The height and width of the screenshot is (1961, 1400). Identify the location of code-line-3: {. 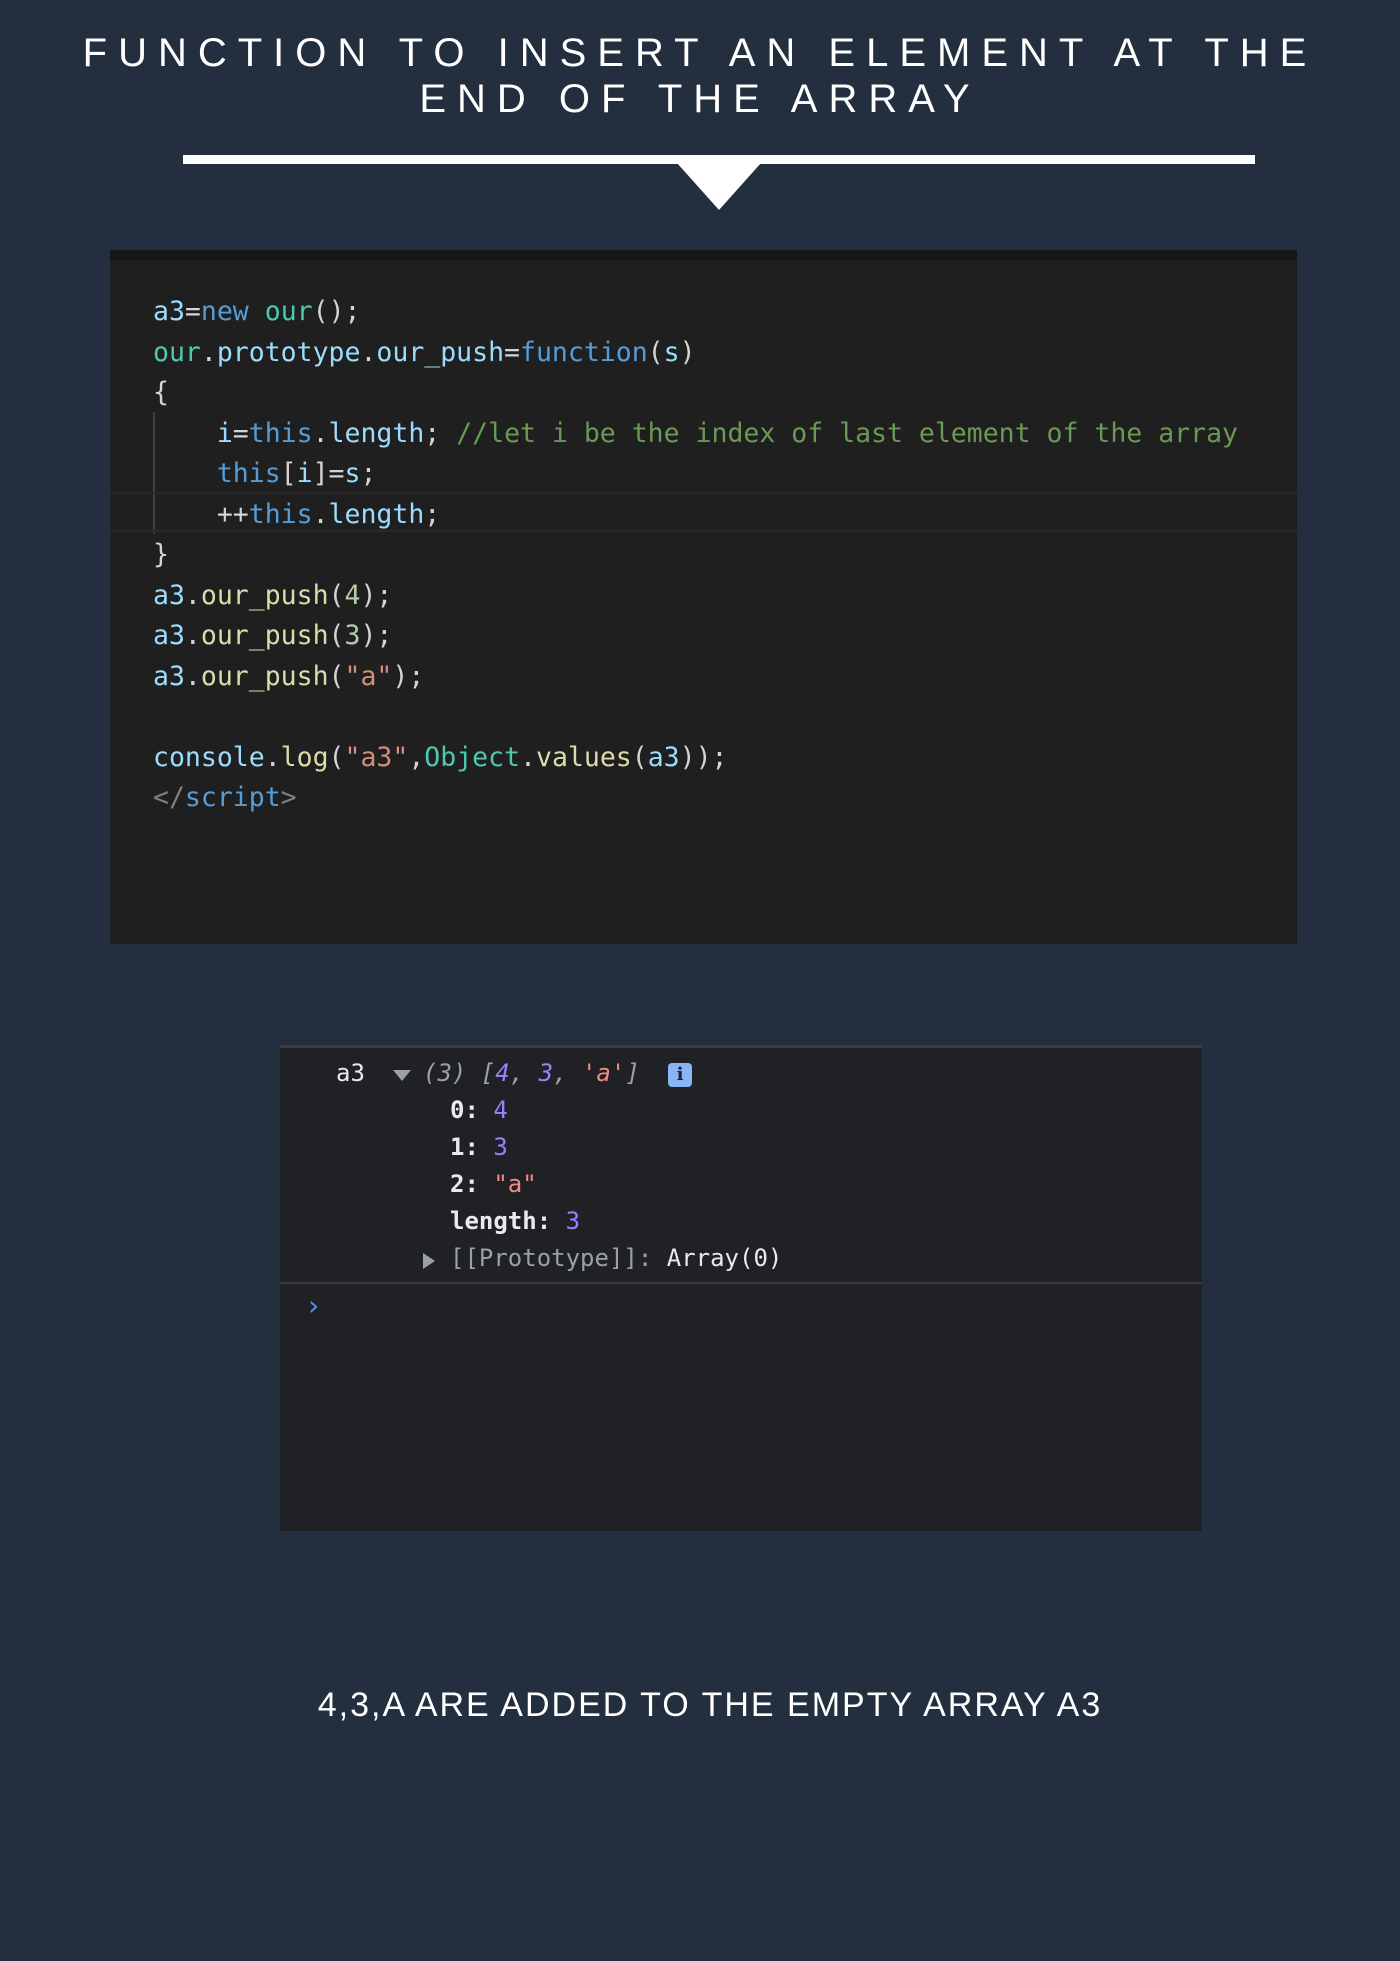
(161, 392).